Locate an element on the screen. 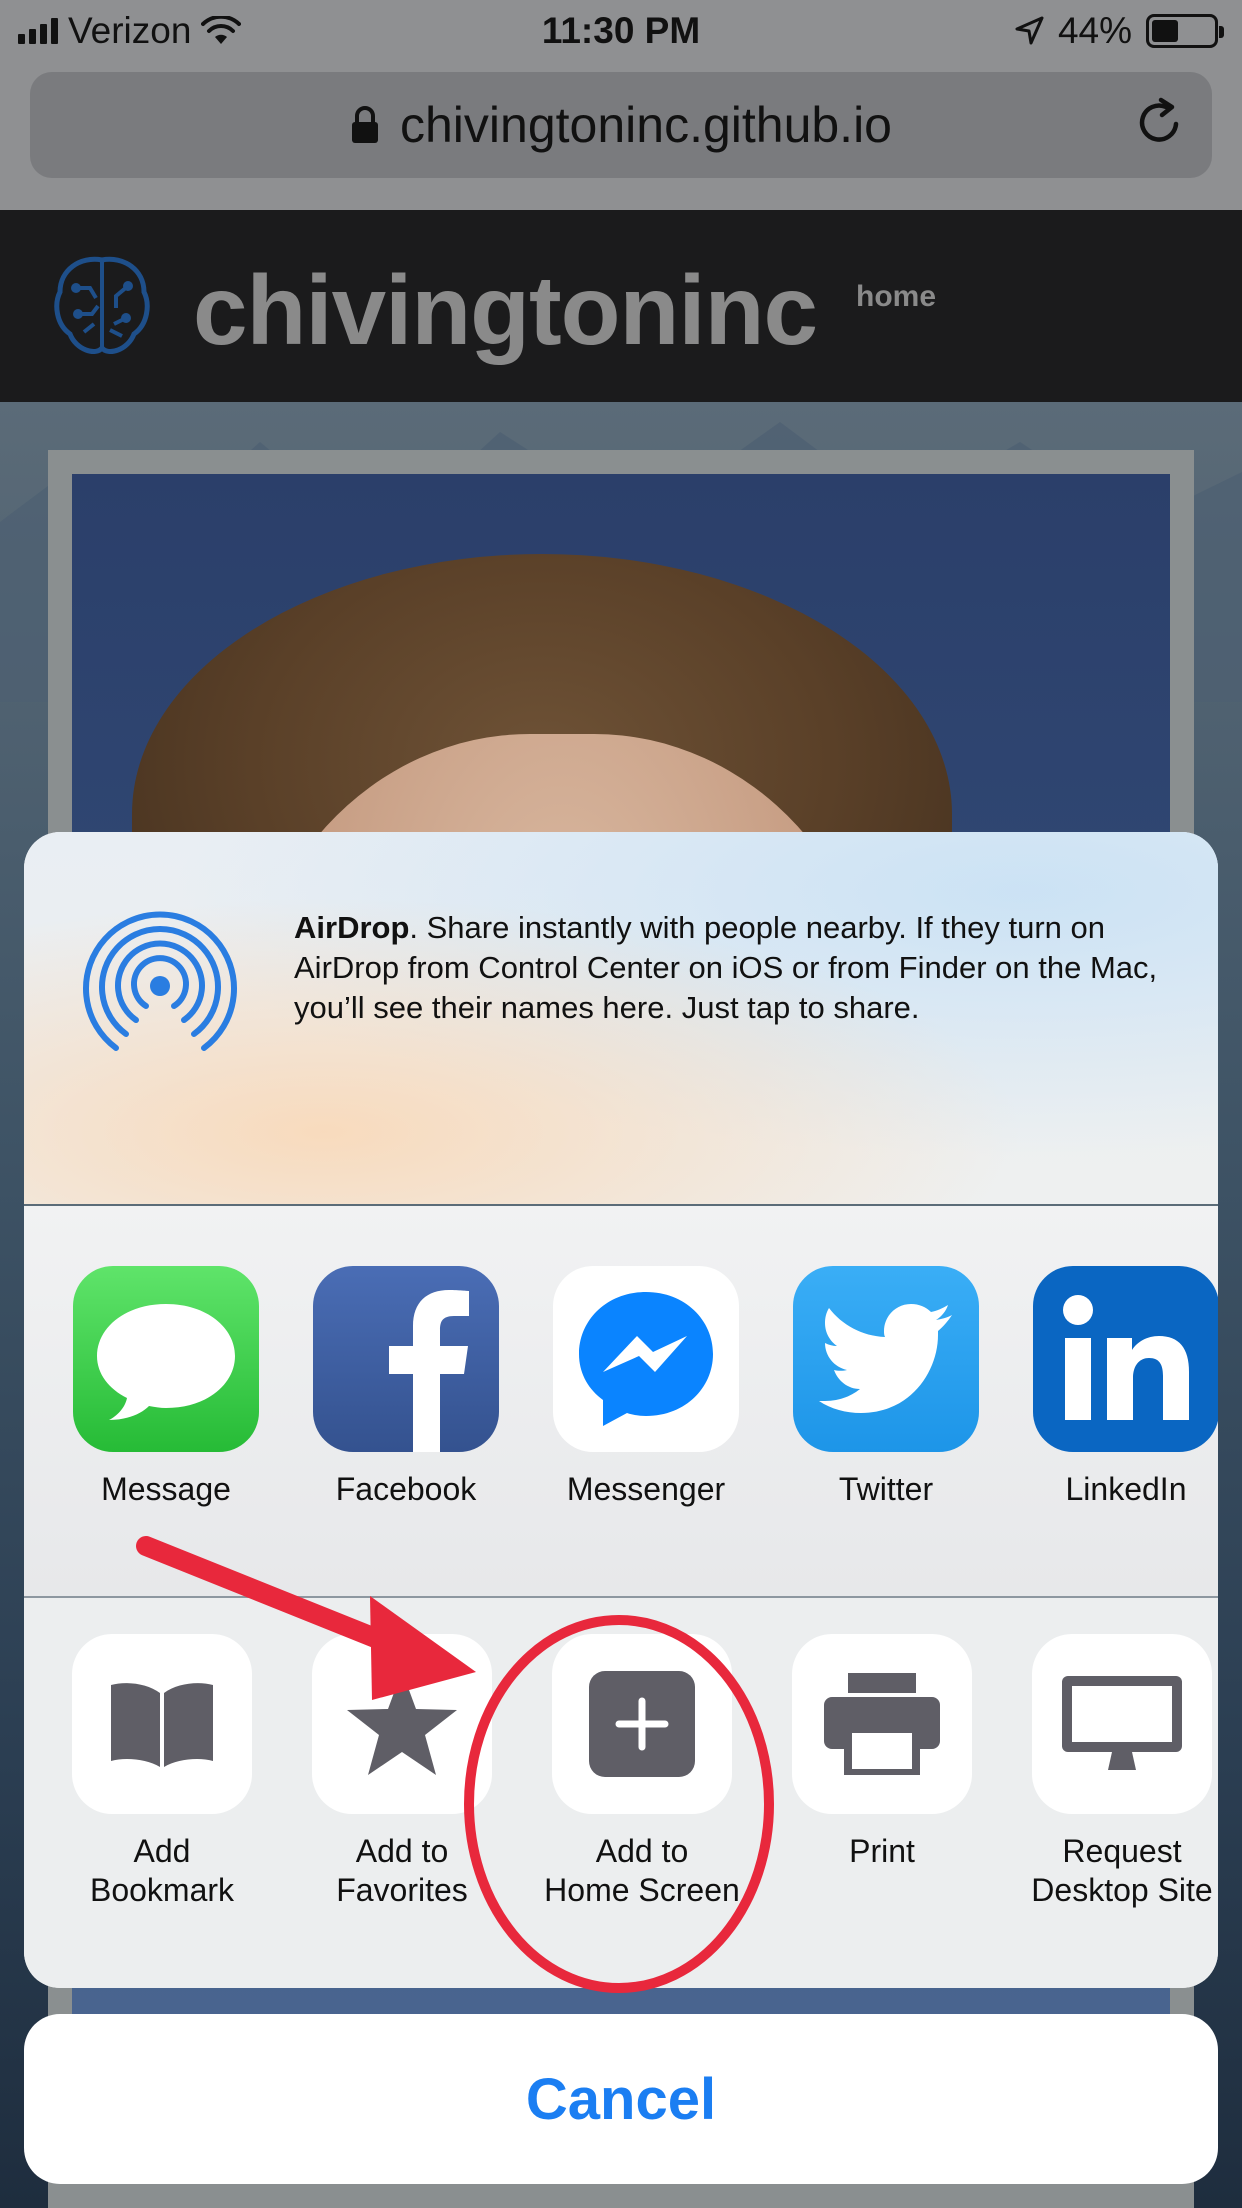 This screenshot has width=1242, height=2208. linkedin-icon is located at coordinates (1125, 1359).